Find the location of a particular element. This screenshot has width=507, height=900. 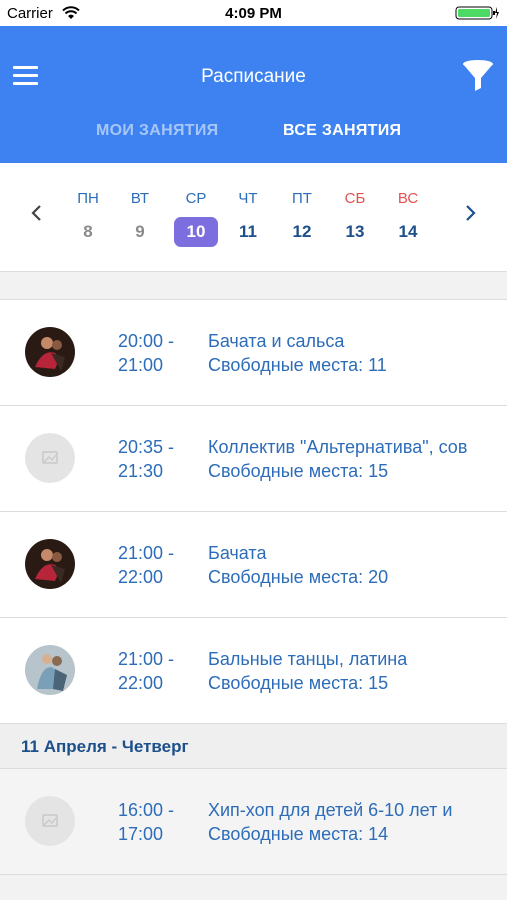

list-spacer is located at coordinates (253, 286).